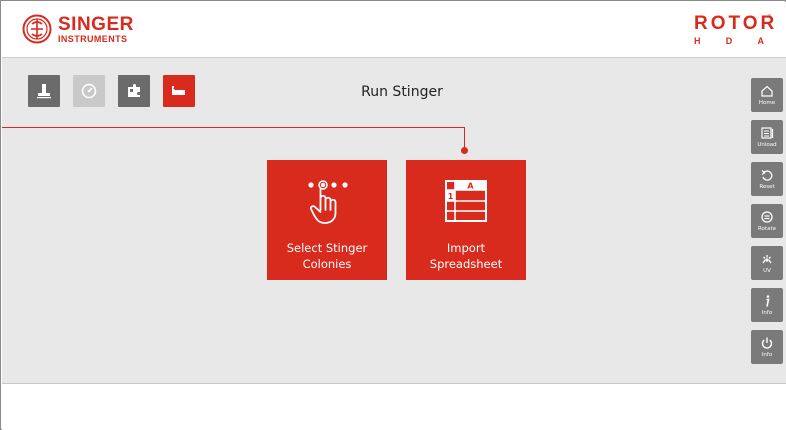 Image resolution: width=786 pixels, height=430 pixels. I want to click on reset-button-label: Reset, so click(767, 187).